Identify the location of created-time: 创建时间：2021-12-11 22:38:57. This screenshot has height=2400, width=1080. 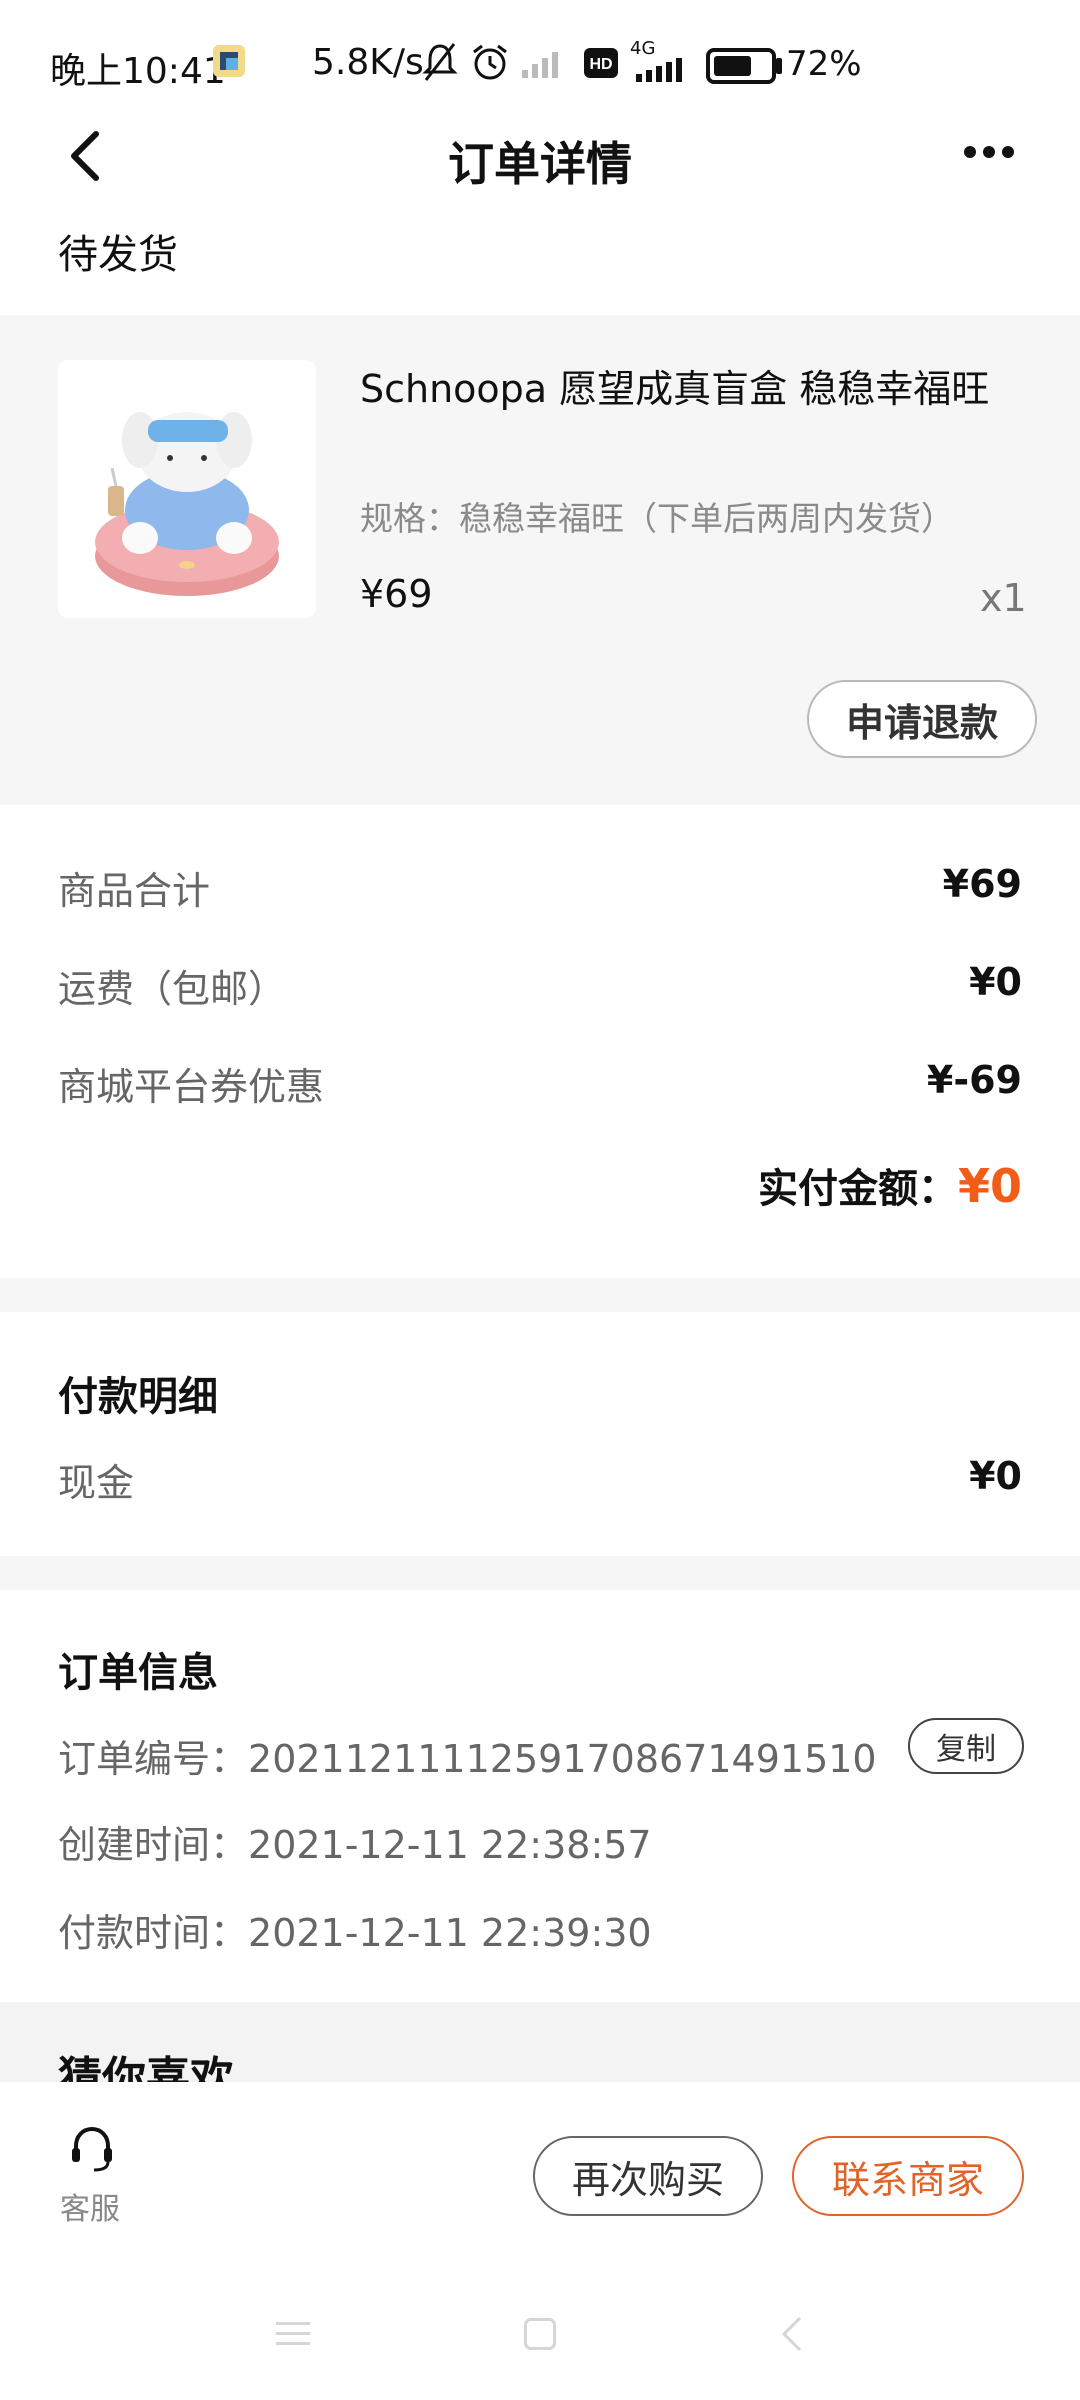
(355, 1841).